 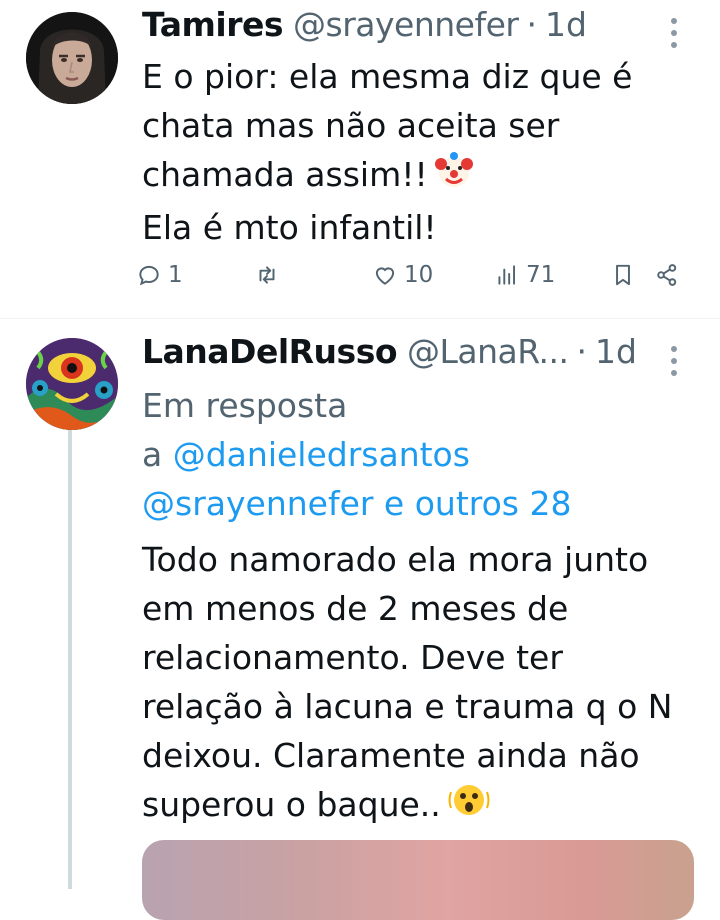 I want to click on psychedelic-art-icon, so click(x=72, y=384).